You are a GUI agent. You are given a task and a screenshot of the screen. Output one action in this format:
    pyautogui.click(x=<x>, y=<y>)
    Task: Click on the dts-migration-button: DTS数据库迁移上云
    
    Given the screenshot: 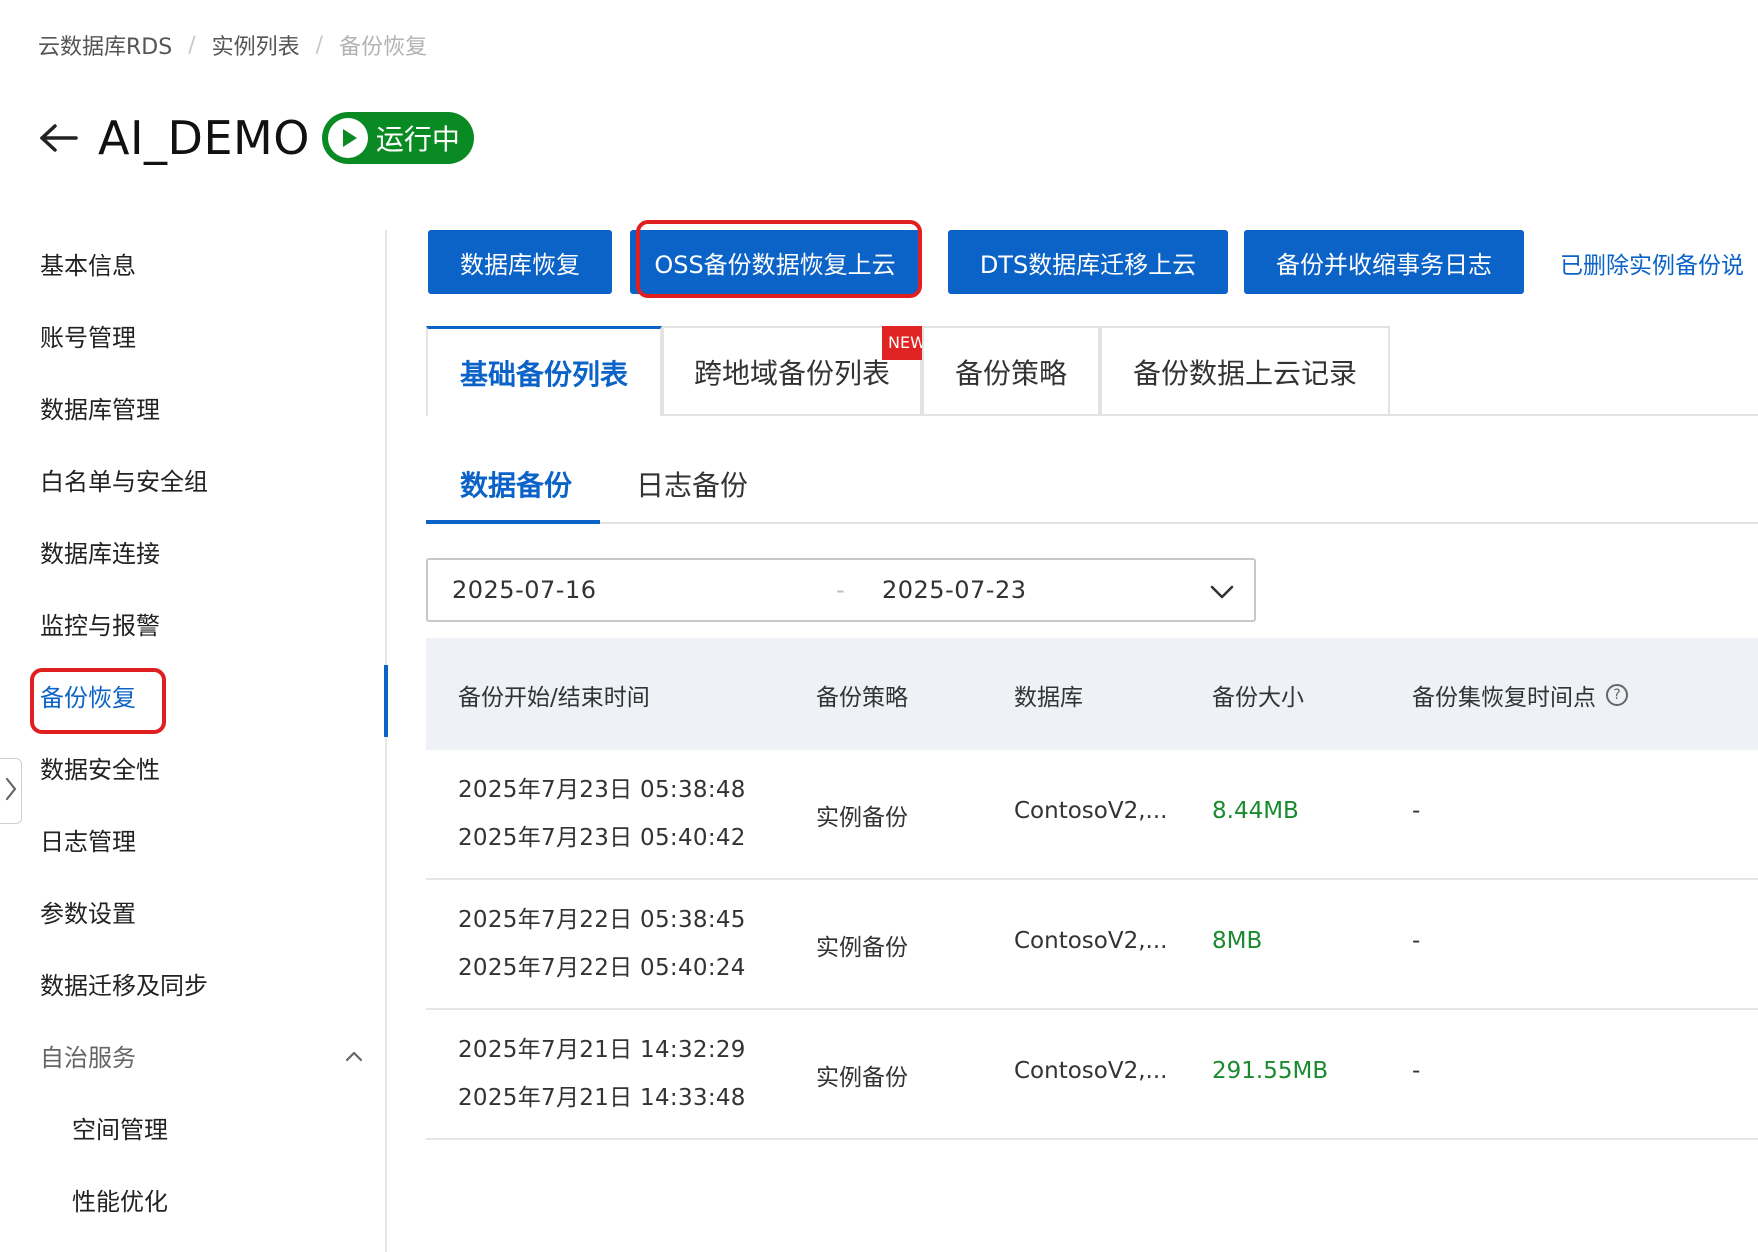 What is the action you would take?
    pyautogui.click(x=1088, y=262)
    